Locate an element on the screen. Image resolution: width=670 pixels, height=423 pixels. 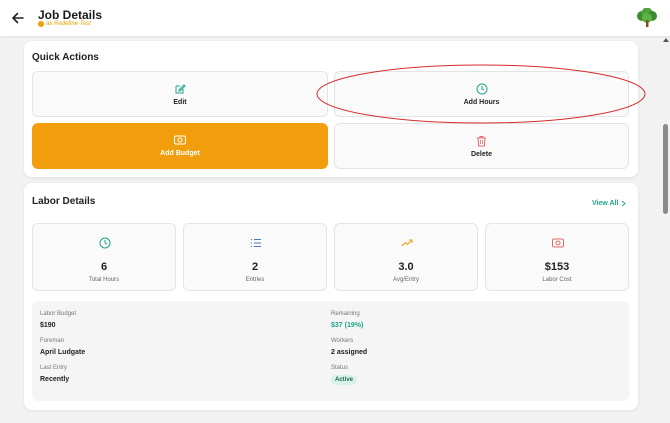
quick-actions-title: Quick Actions is located at coordinates (65, 57).